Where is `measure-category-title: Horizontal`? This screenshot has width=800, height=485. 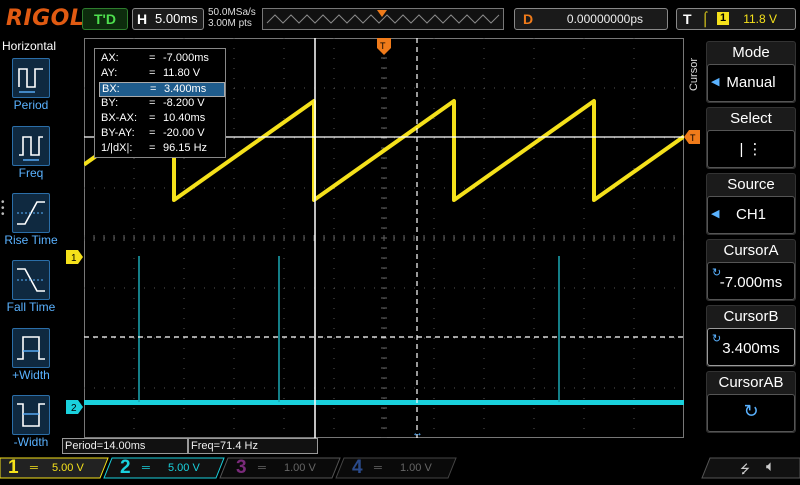
measure-category-title: Horizontal is located at coordinates (29, 46).